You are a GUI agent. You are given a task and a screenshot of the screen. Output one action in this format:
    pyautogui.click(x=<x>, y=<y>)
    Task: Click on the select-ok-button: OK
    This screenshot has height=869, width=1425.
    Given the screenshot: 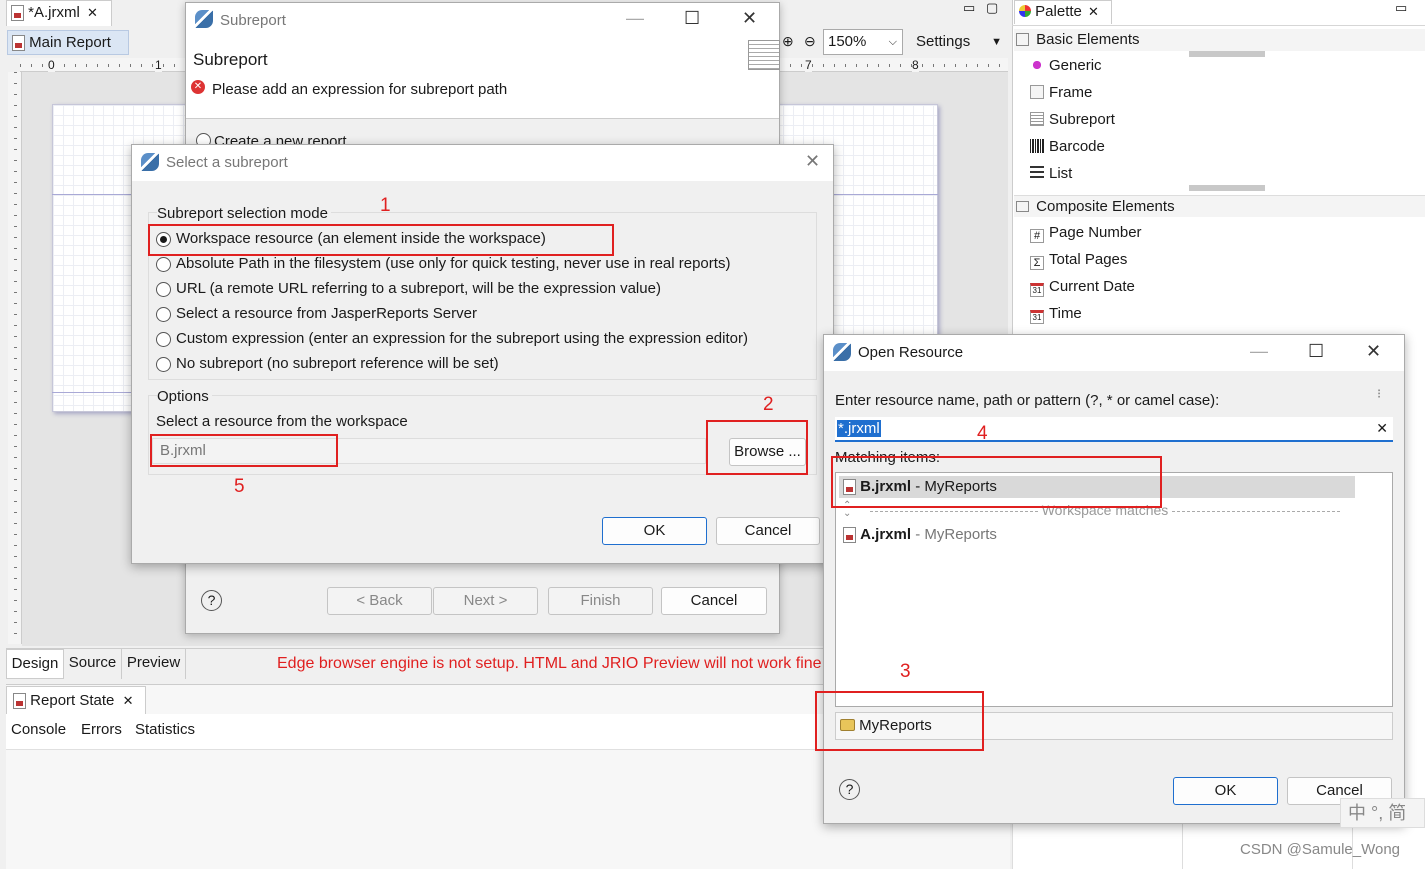 What is the action you would take?
    pyautogui.click(x=654, y=531)
    